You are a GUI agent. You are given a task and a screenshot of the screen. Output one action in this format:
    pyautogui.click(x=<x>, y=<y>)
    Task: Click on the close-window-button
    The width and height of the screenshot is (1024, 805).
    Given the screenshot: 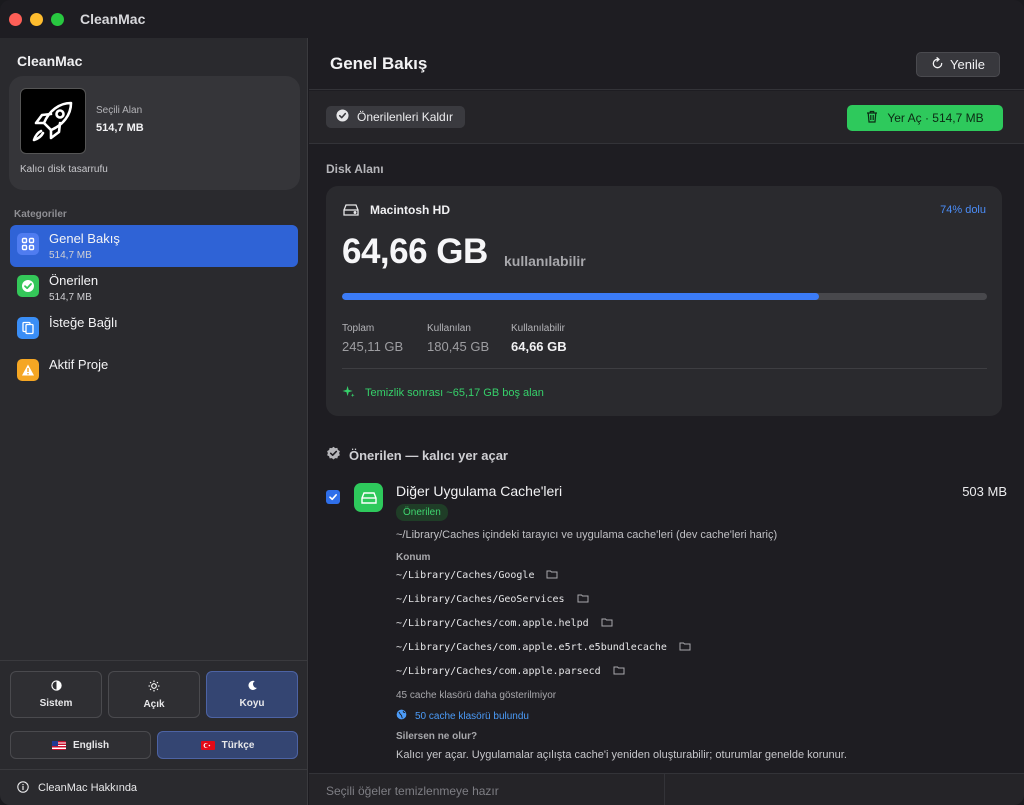 What is the action you would take?
    pyautogui.click(x=15, y=19)
    